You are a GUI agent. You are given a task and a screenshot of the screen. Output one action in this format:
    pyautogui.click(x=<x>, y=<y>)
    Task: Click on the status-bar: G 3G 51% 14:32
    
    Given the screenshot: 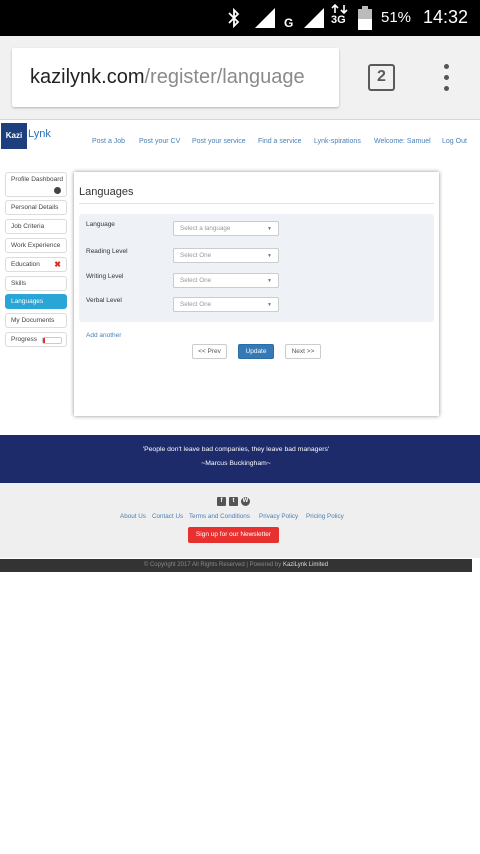 What is the action you would take?
    pyautogui.click(x=240, y=18)
    